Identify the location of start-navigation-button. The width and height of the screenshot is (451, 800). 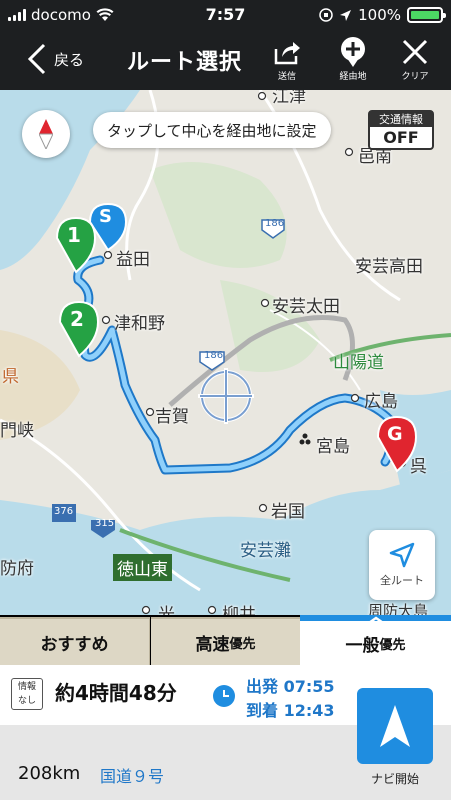
(395, 726).